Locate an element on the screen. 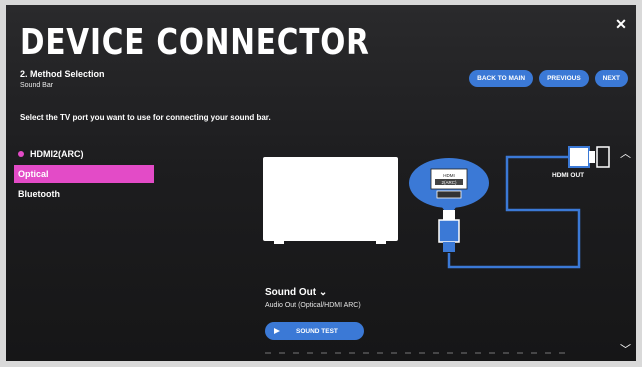 The width and height of the screenshot is (642, 367). play-icon is located at coordinates (277, 331).